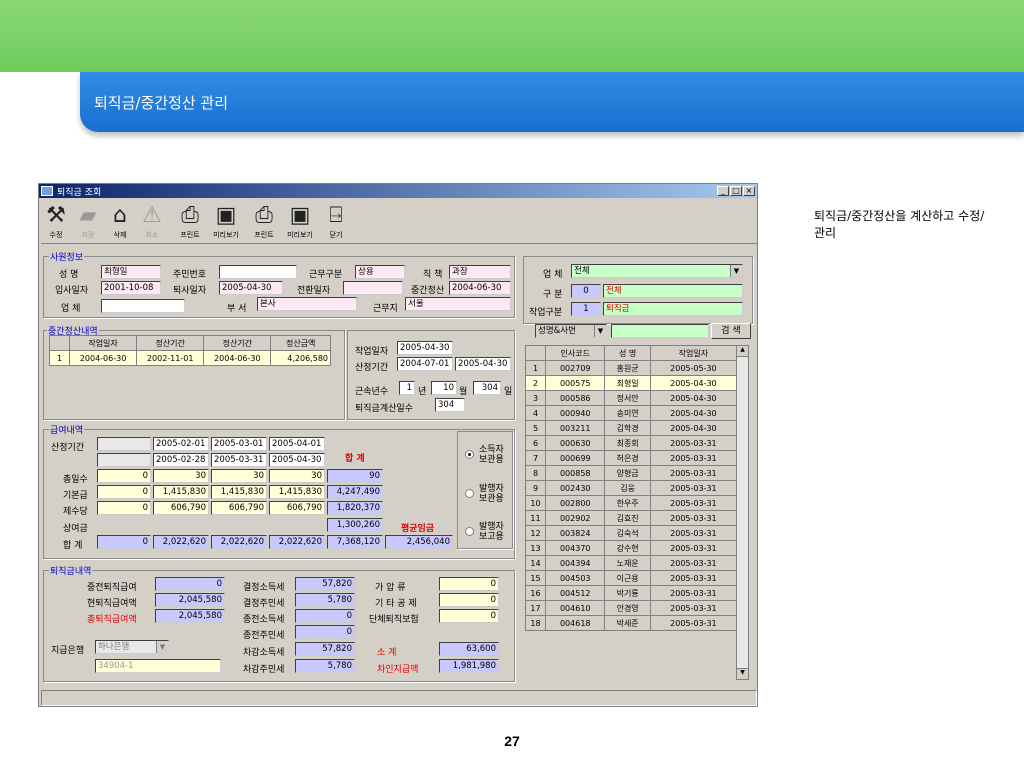  I want to click on months-field: 10, so click(444, 388).